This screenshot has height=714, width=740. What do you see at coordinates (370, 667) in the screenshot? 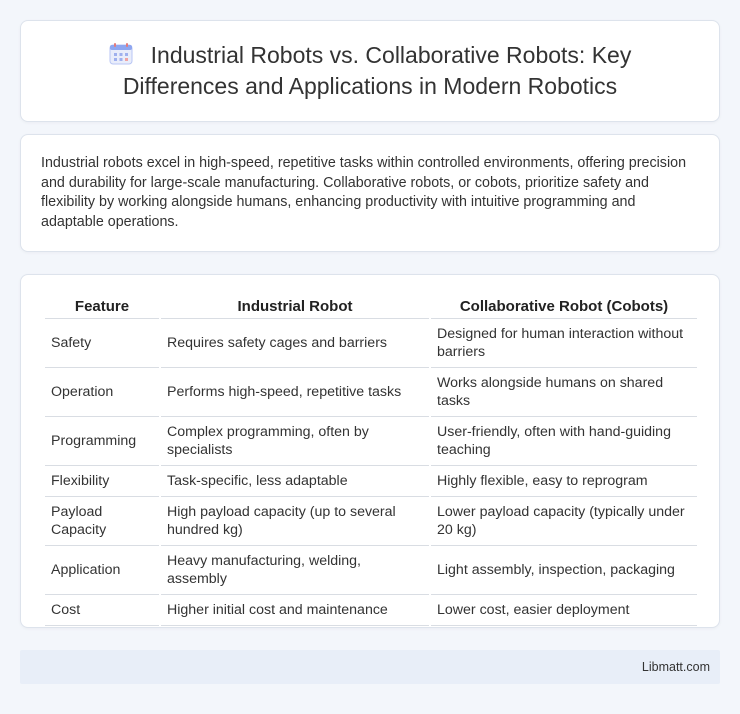
I see `footer-bar: Libmatt.com` at bounding box center [370, 667].